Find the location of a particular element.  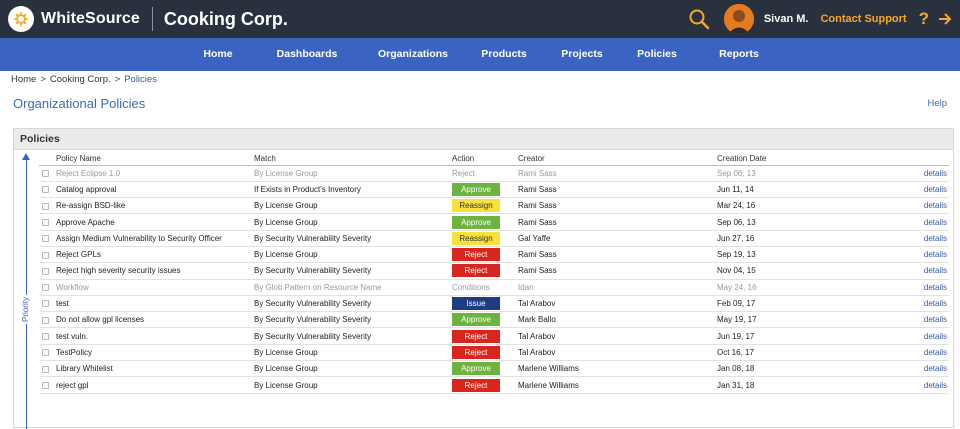

action-cell: Reassign is located at coordinates (485, 206).